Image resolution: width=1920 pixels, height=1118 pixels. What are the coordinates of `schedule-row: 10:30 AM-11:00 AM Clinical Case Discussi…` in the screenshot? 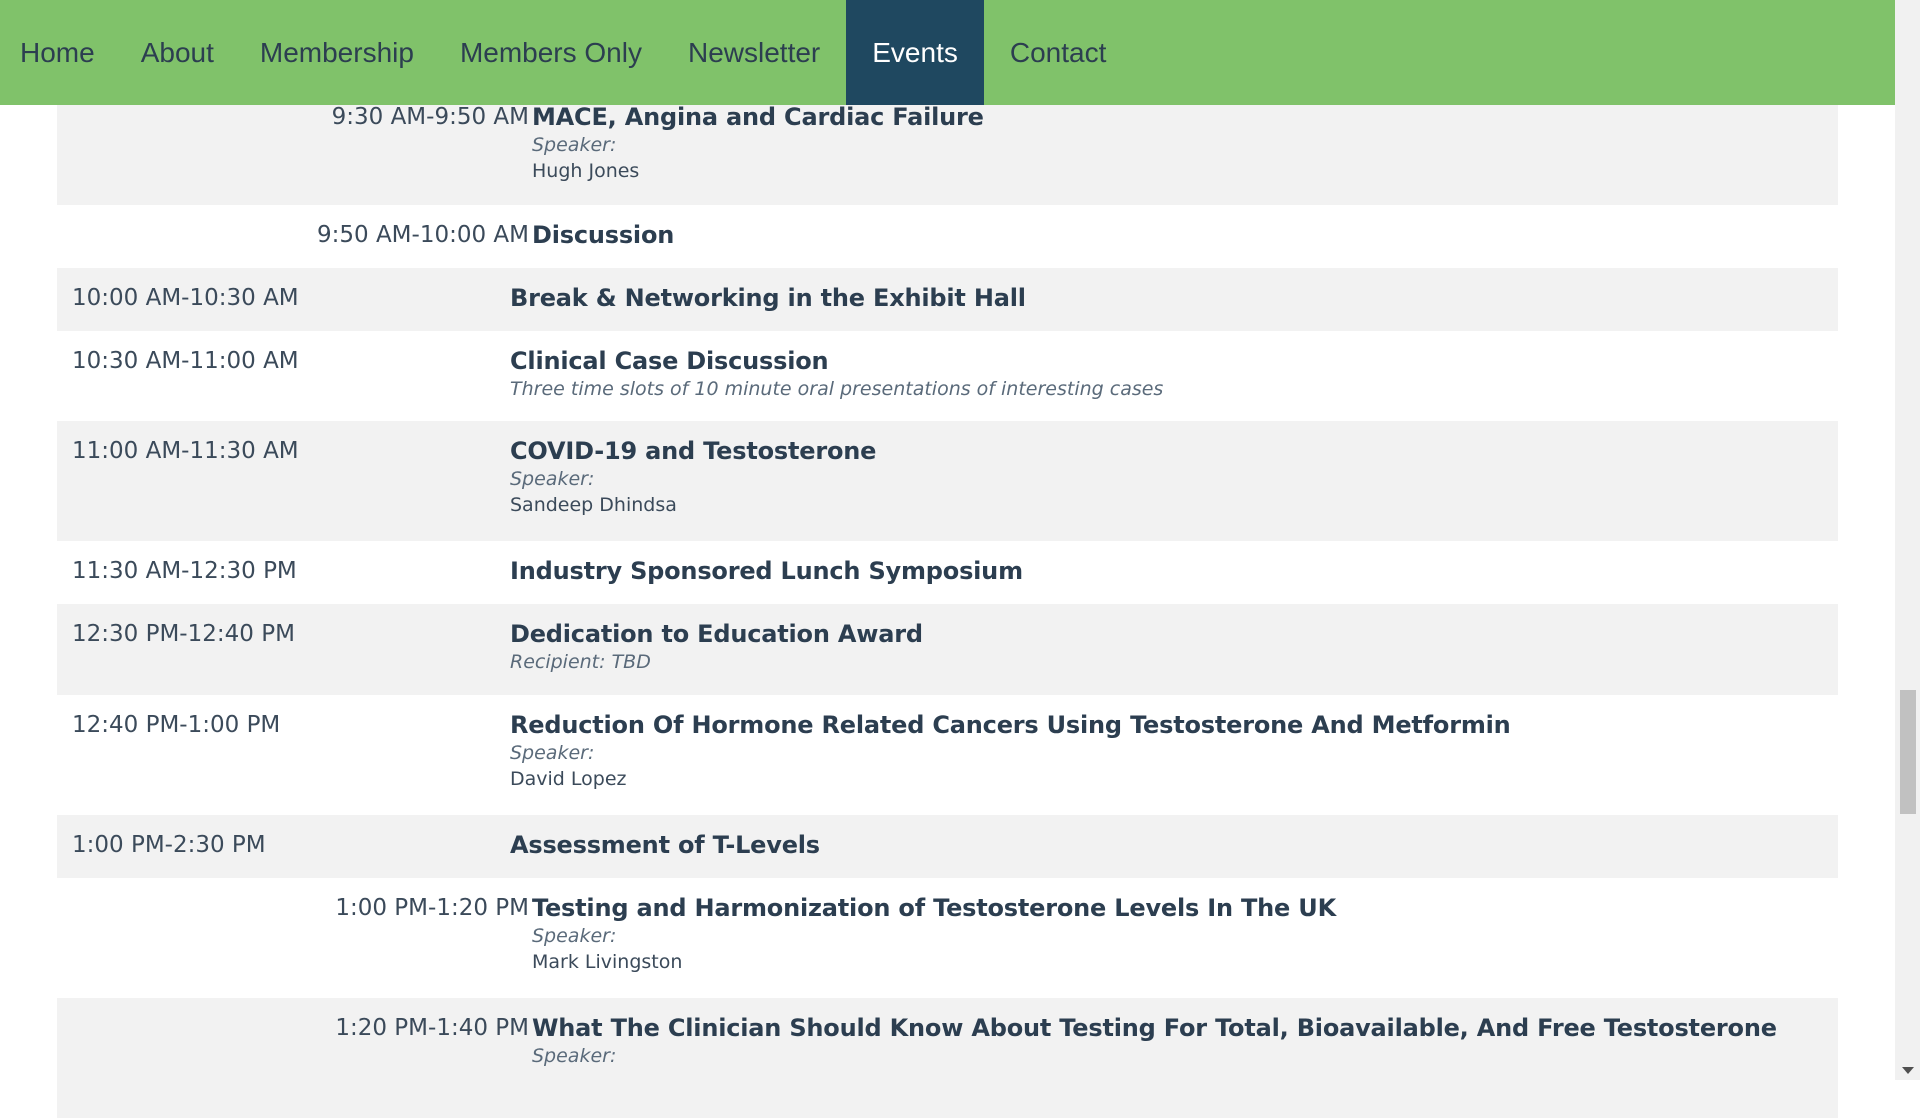 It's located at (947, 376).